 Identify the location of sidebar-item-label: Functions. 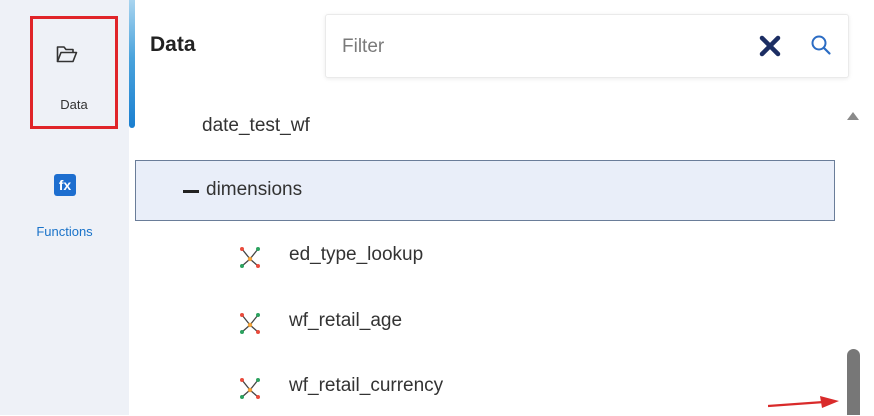
(64, 231).